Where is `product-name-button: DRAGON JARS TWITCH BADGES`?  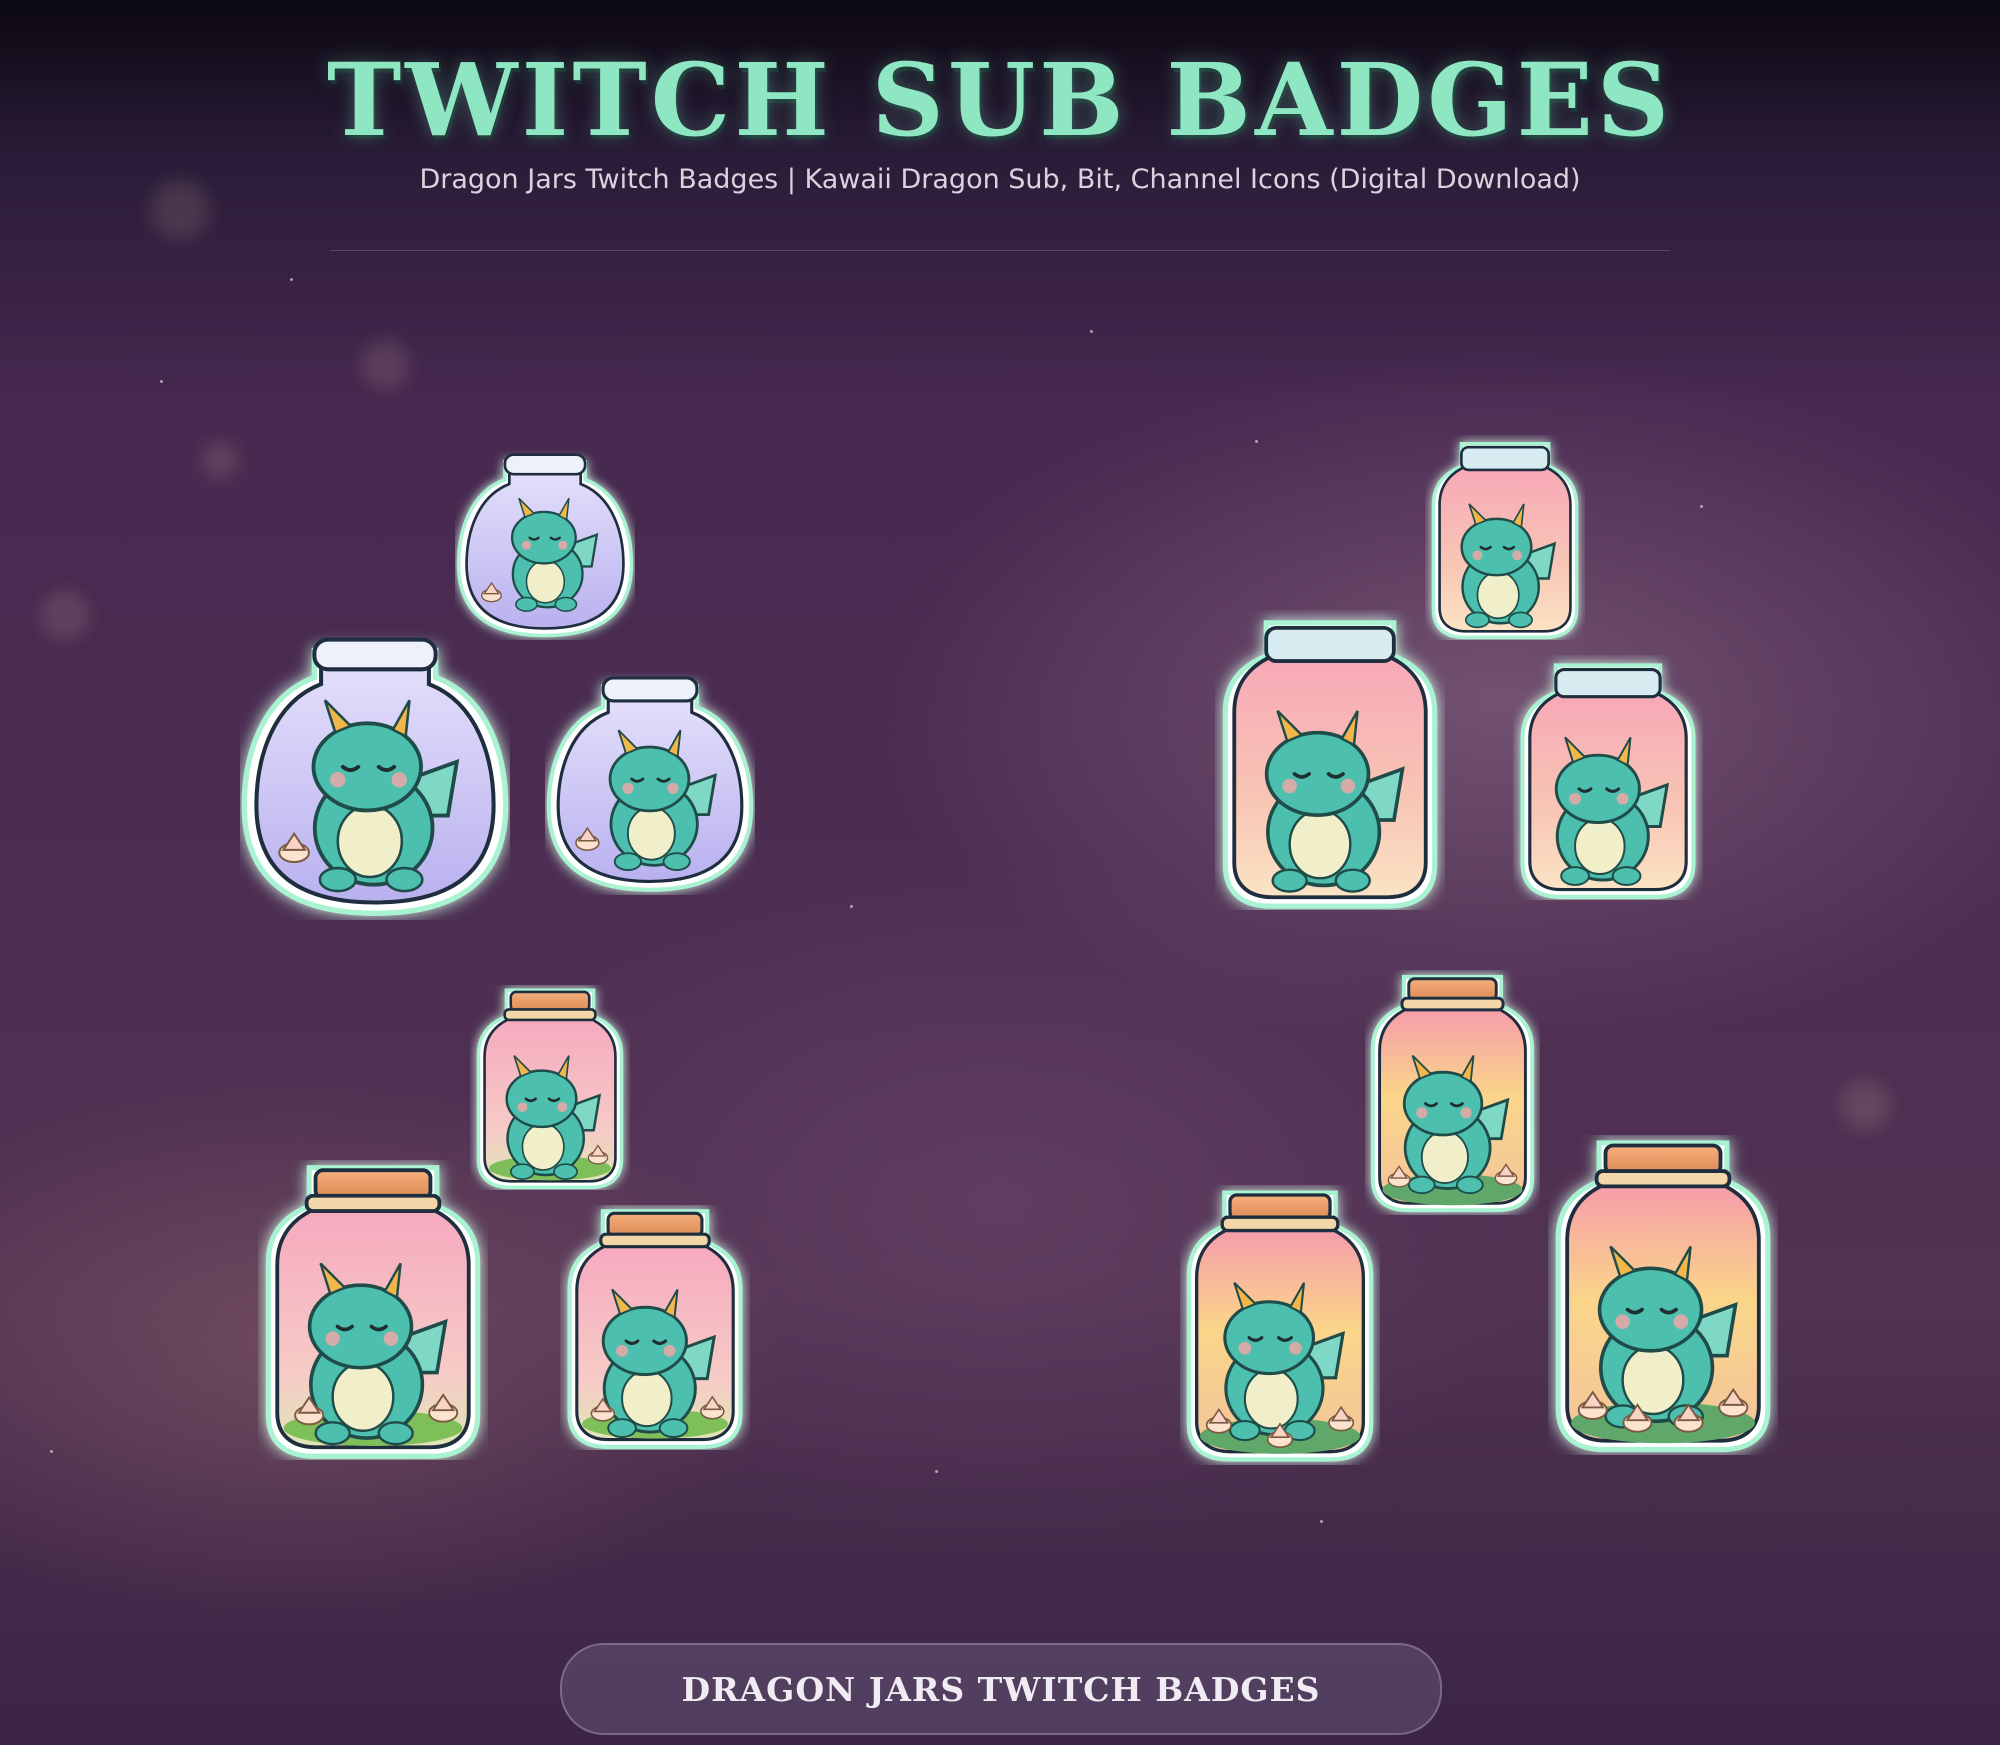 product-name-button: DRAGON JARS TWITCH BADGES is located at coordinates (1001, 1689).